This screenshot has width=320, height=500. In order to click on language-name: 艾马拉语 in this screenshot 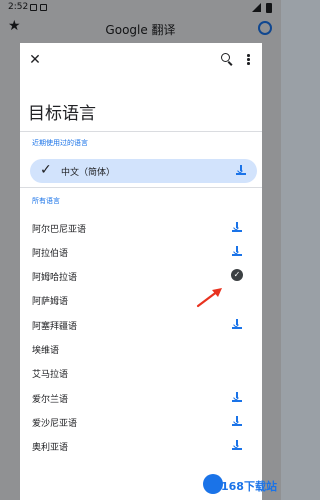, I will do `click(50, 375)`.